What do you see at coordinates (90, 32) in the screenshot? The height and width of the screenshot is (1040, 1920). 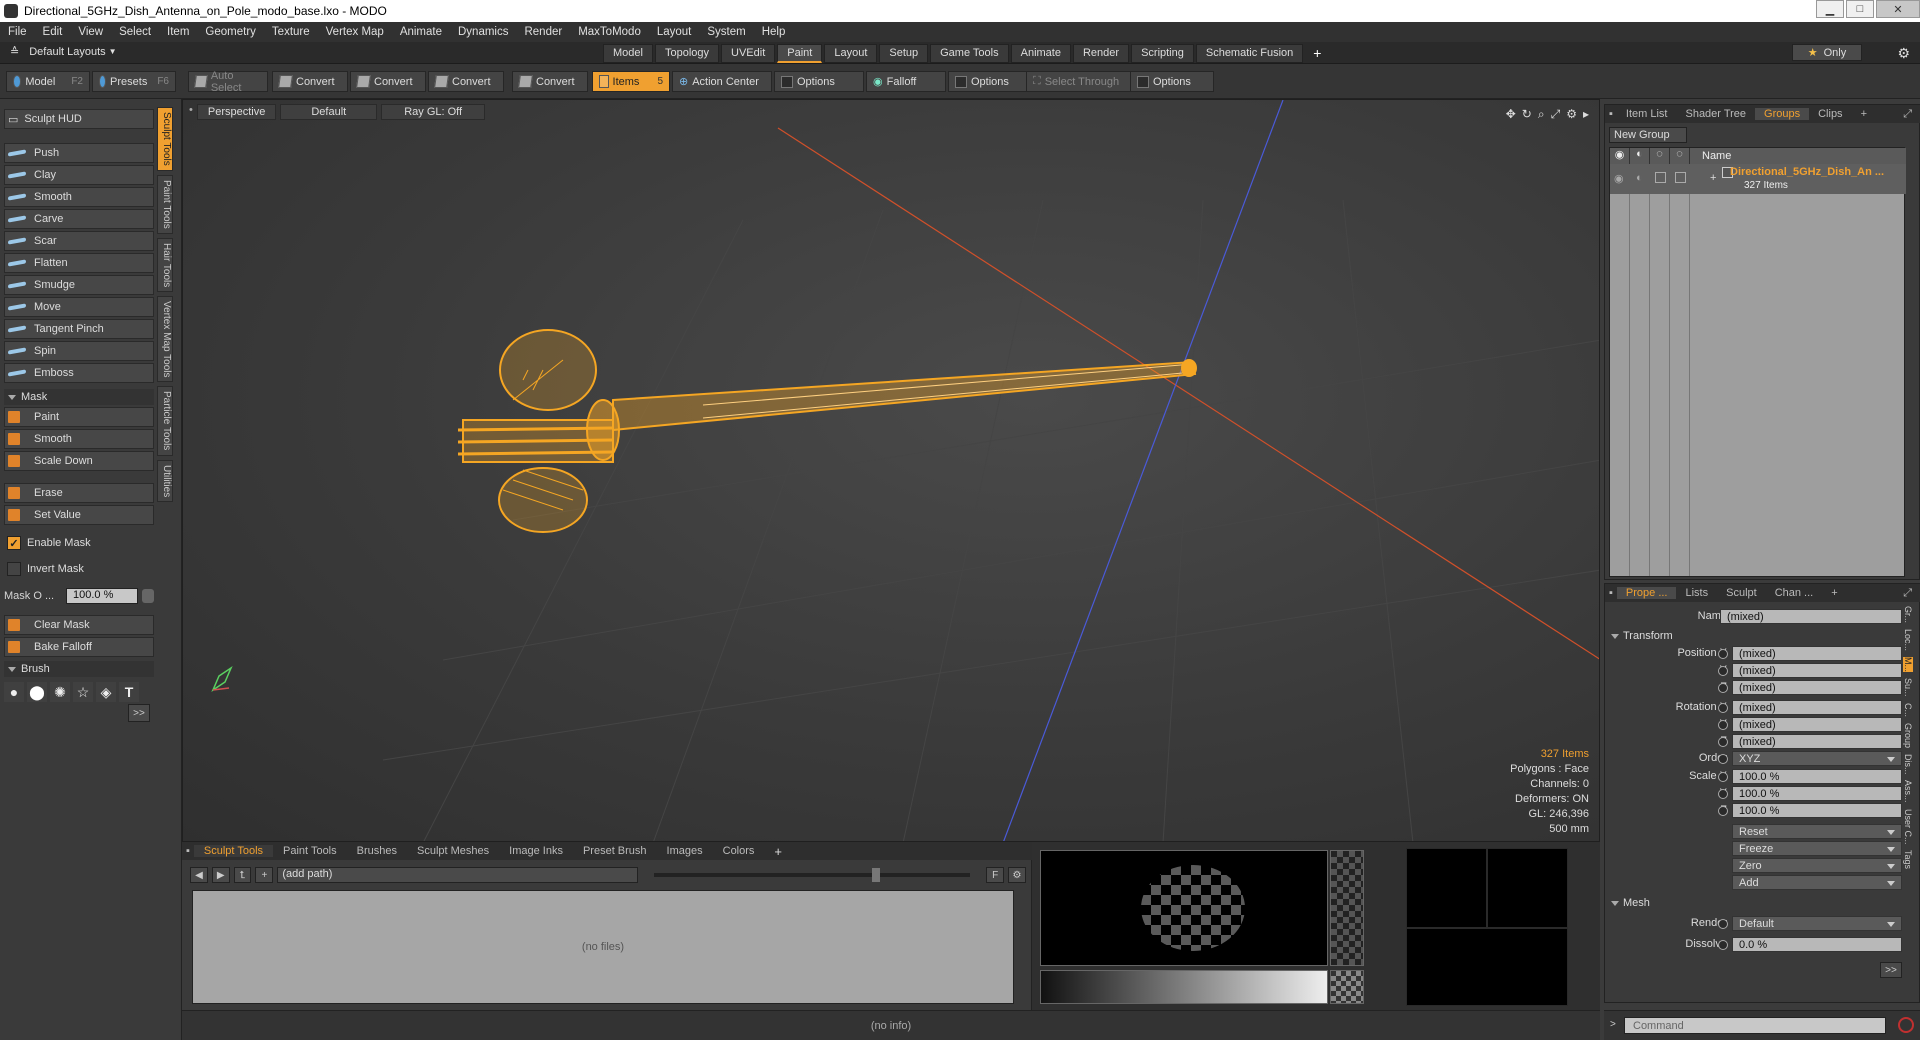 I see `menu-view: View` at bounding box center [90, 32].